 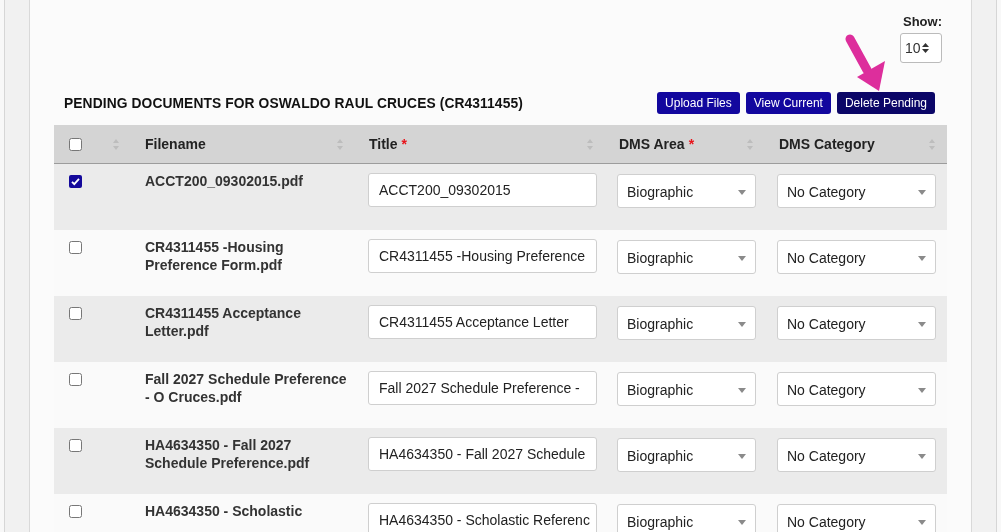 I want to click on updown-arrows-icon, so click(x=925, y=48).